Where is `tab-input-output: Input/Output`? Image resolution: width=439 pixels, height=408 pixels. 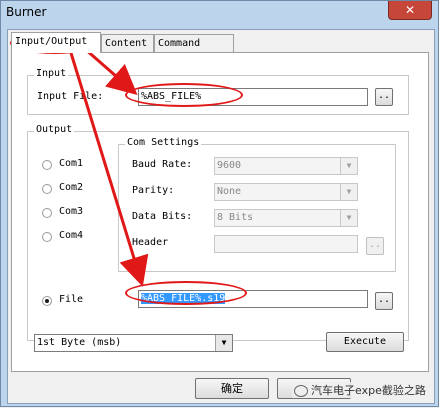 tab-input-output: Input/Output is located at coordinates (56, 42).